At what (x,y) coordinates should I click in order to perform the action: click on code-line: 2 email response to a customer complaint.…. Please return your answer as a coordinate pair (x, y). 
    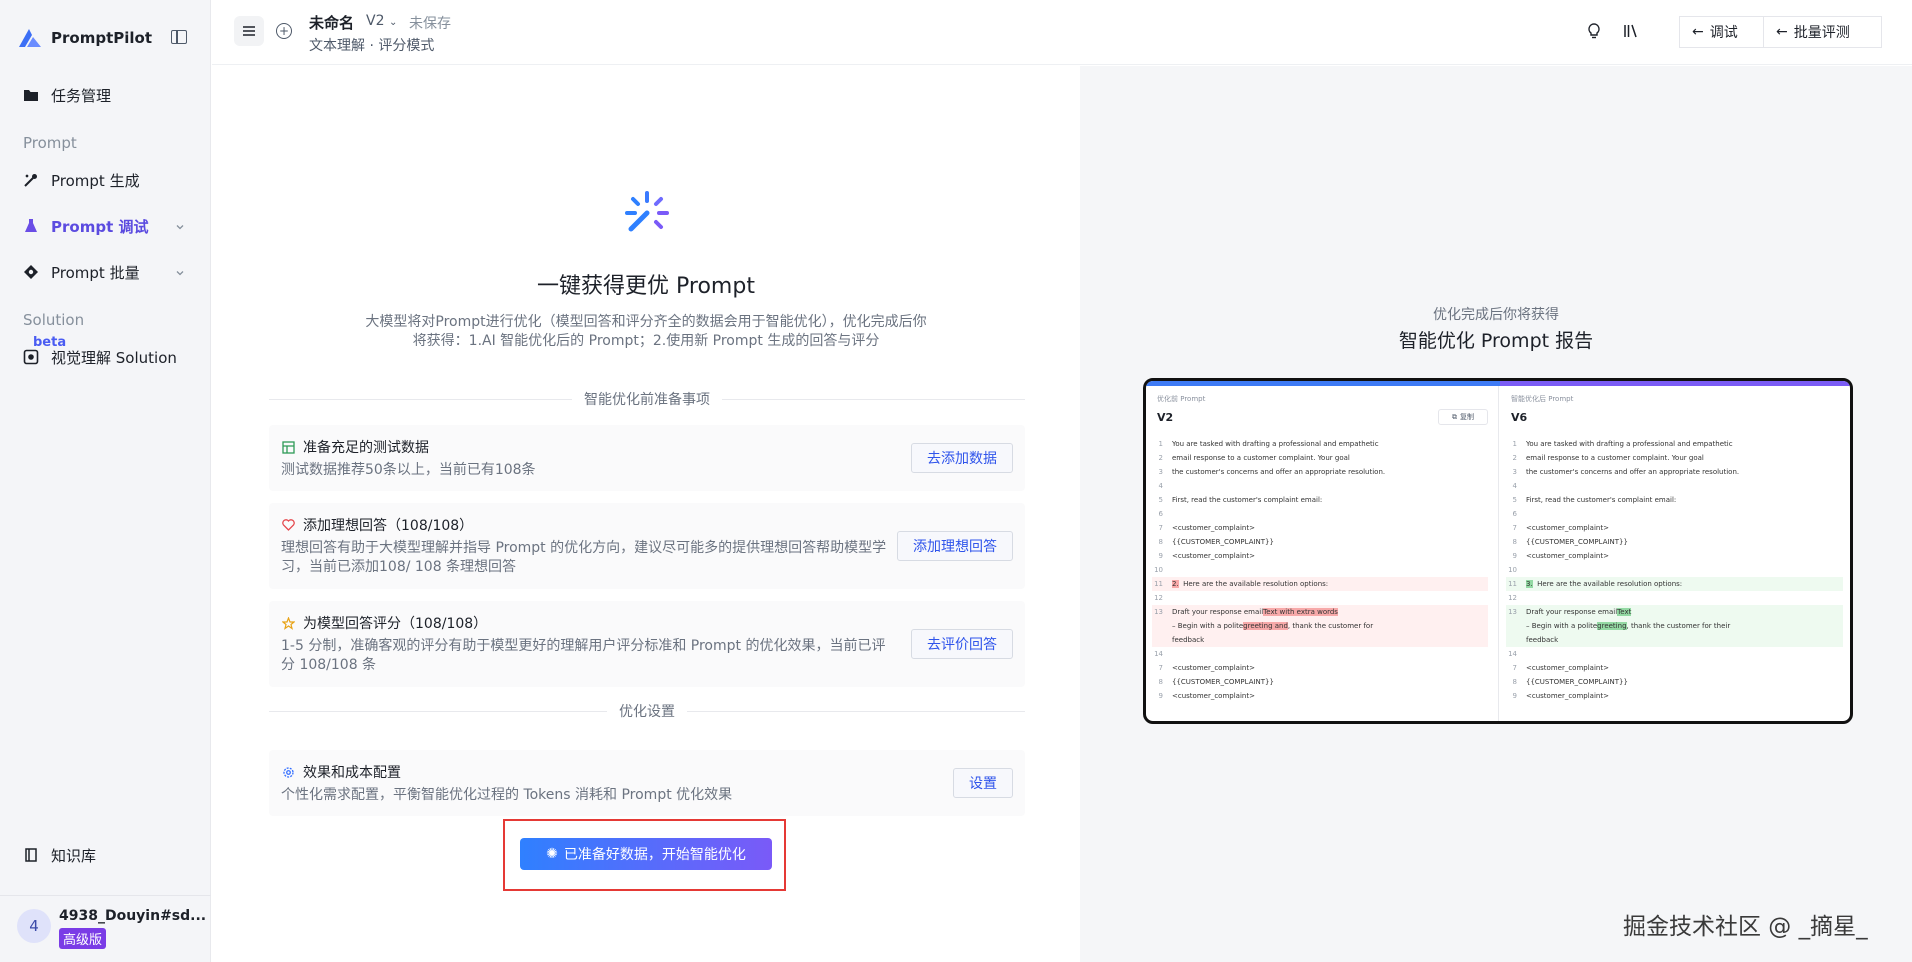
    Looking at the image, I should click on (1254, 458).